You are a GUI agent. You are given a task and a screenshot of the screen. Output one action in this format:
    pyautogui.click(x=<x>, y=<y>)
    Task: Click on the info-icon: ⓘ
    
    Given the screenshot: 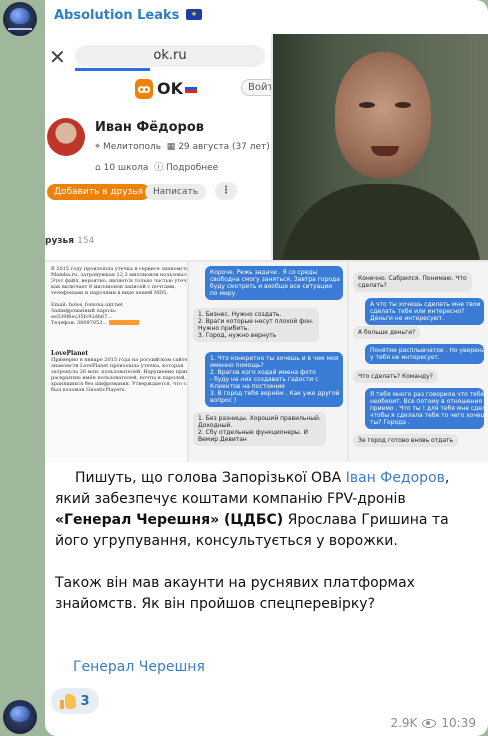 What is the action you would take?
    pyautogui.click(x=159, y=168)
    